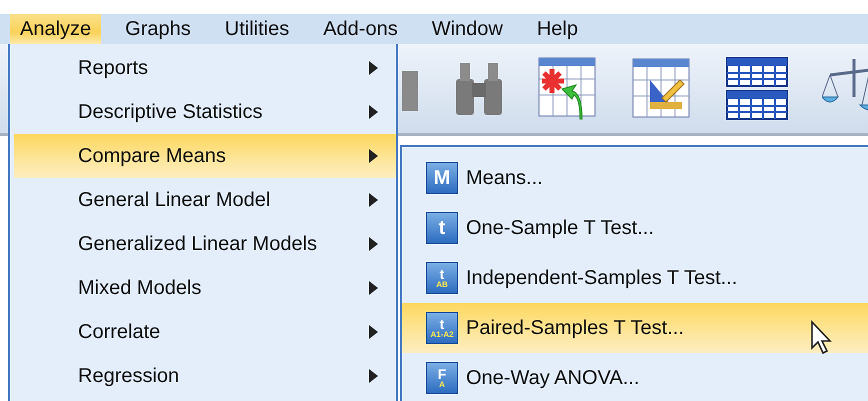 The height and width of the screenshot is (401, 868). What do you see at coordinates (205, 112) in the screenshot?
I see `menu-item: Descriptive Statistics` at bounding box center [205, 112].